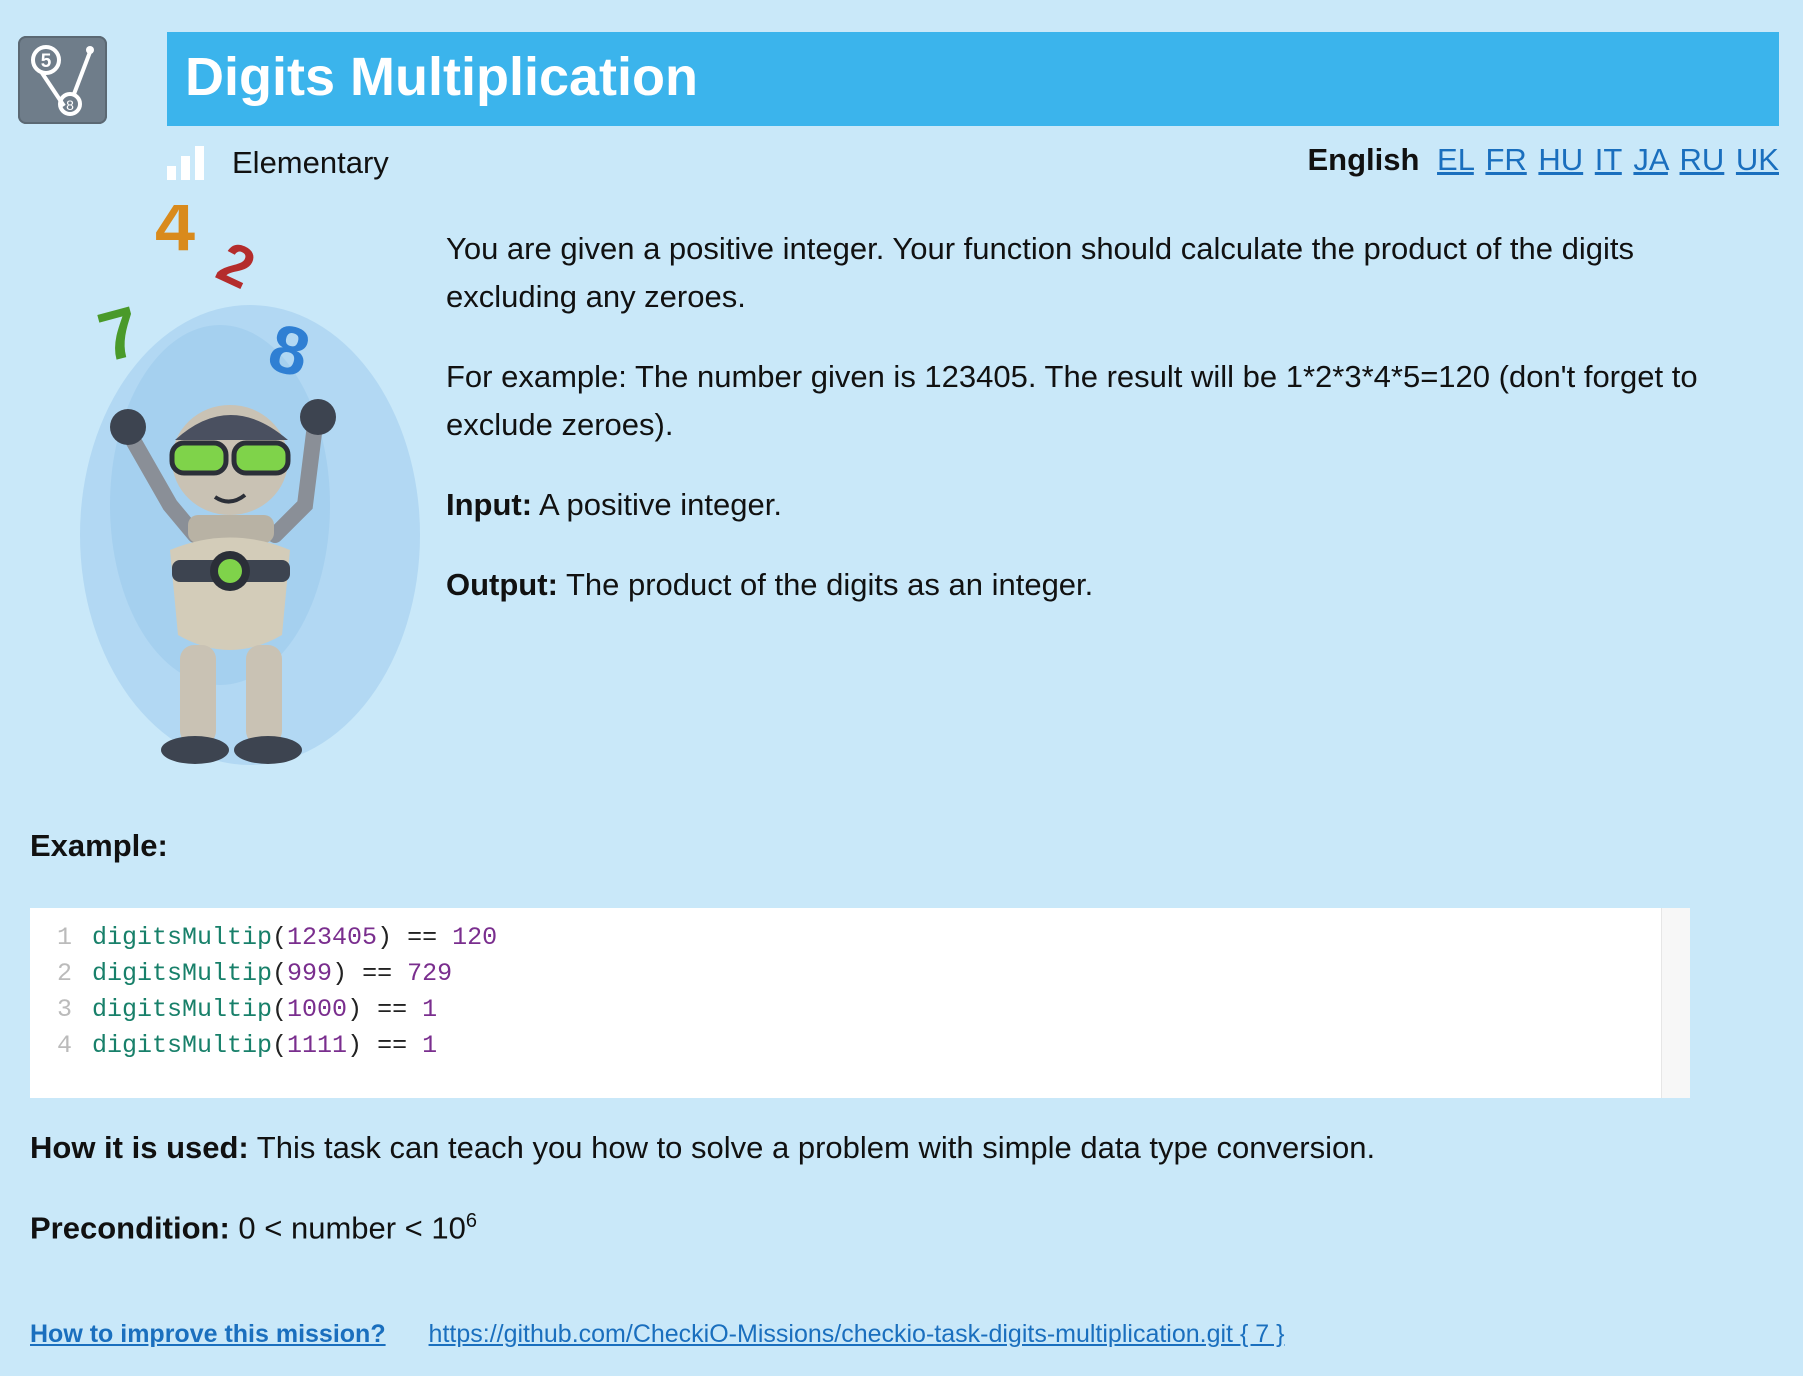 This screenshot has height=1376, width=1803. Describe the element at coordinates (139, 1147) in the screenshot. I see `usage-label: How it is used:` at that location.